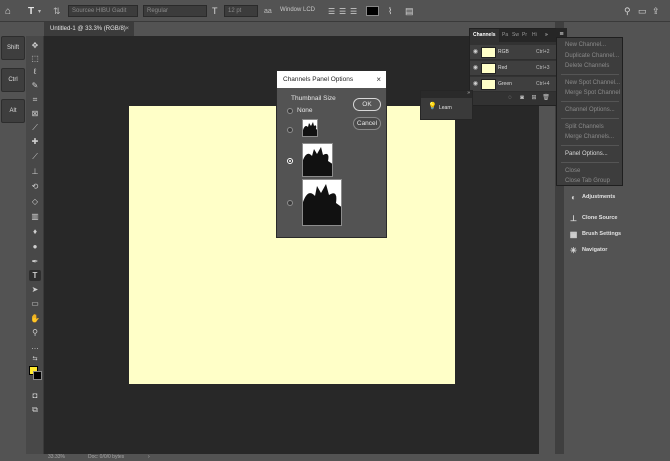 The width and height of the screenshot is (670, 461). I want to click on zoom-tool-icon: ⚲, so click(35, 332).